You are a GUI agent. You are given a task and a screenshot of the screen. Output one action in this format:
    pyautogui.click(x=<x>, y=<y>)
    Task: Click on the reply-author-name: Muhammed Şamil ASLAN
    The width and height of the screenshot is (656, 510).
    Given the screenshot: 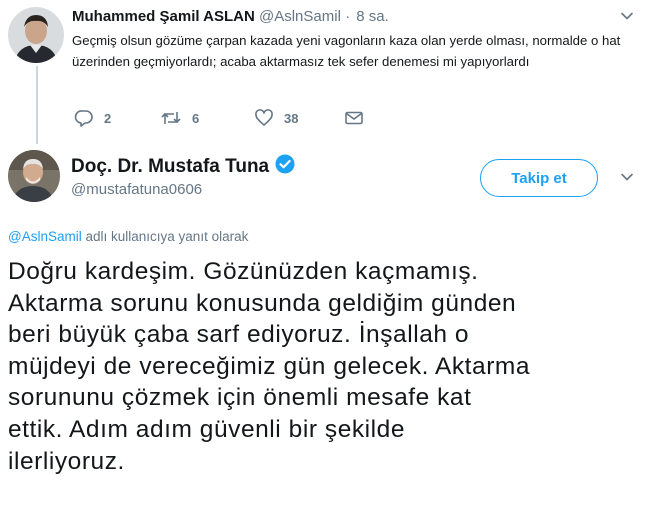 What is the action you would take?
    pyautogui.click(x=163, y=16)
    